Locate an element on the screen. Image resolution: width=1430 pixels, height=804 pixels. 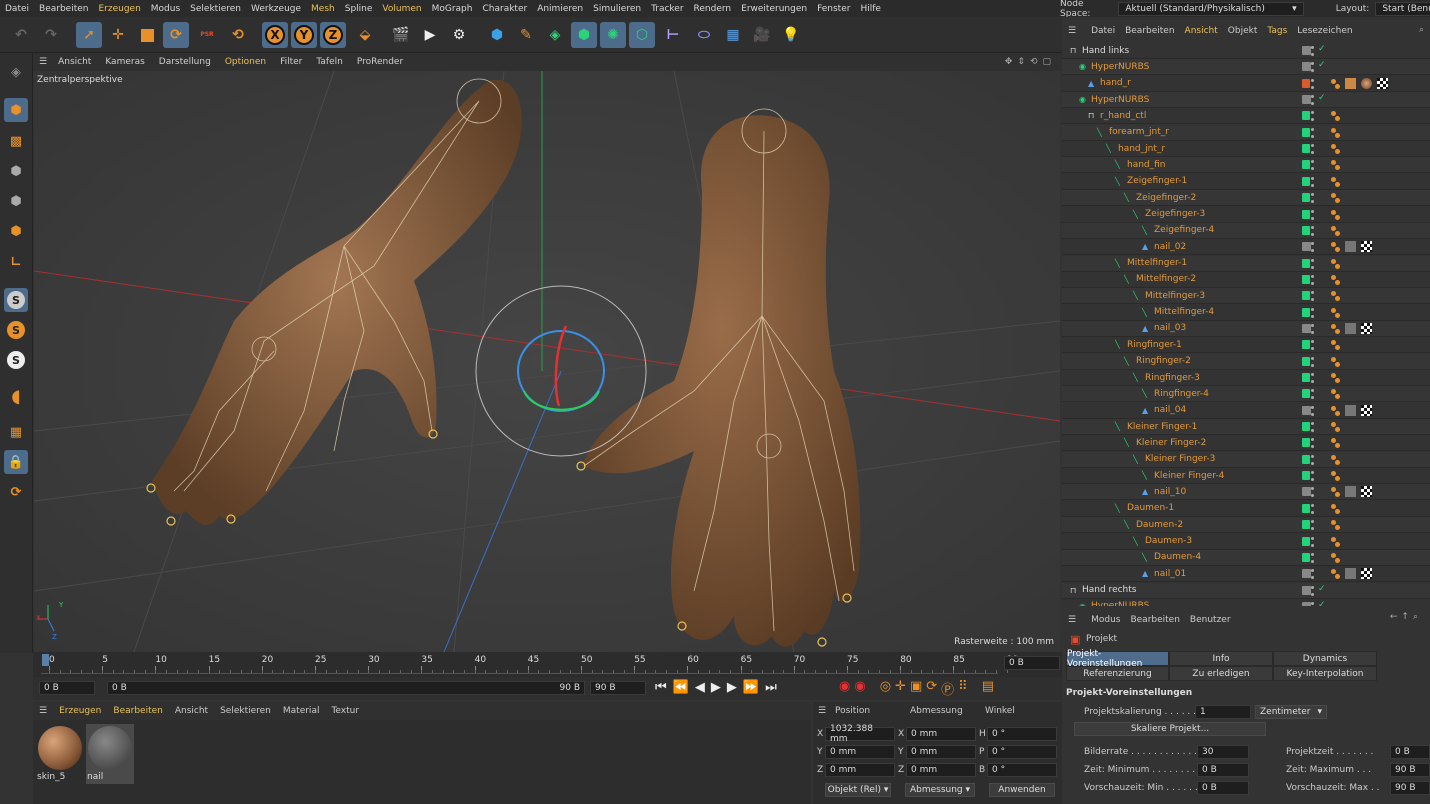
magnet-icon: ◖ is located at coordinates (16, 396).